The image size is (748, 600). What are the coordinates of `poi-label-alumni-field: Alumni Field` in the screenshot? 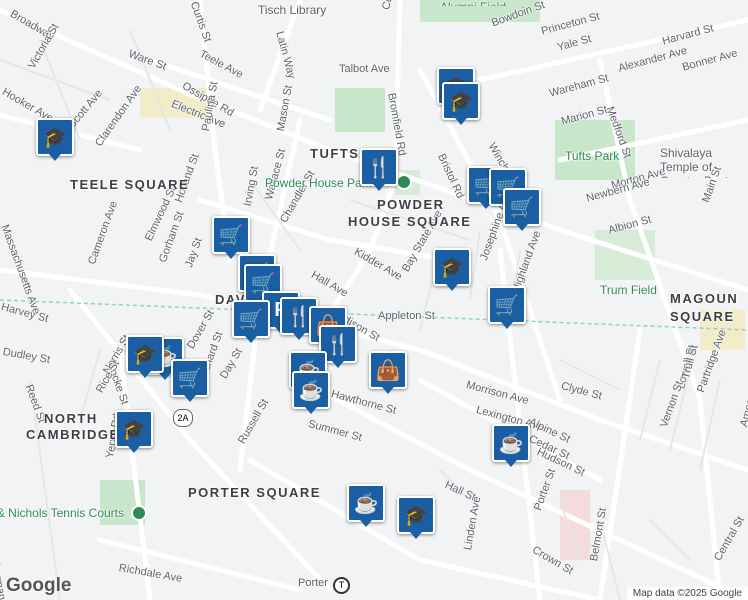 It's located at (473, 3).